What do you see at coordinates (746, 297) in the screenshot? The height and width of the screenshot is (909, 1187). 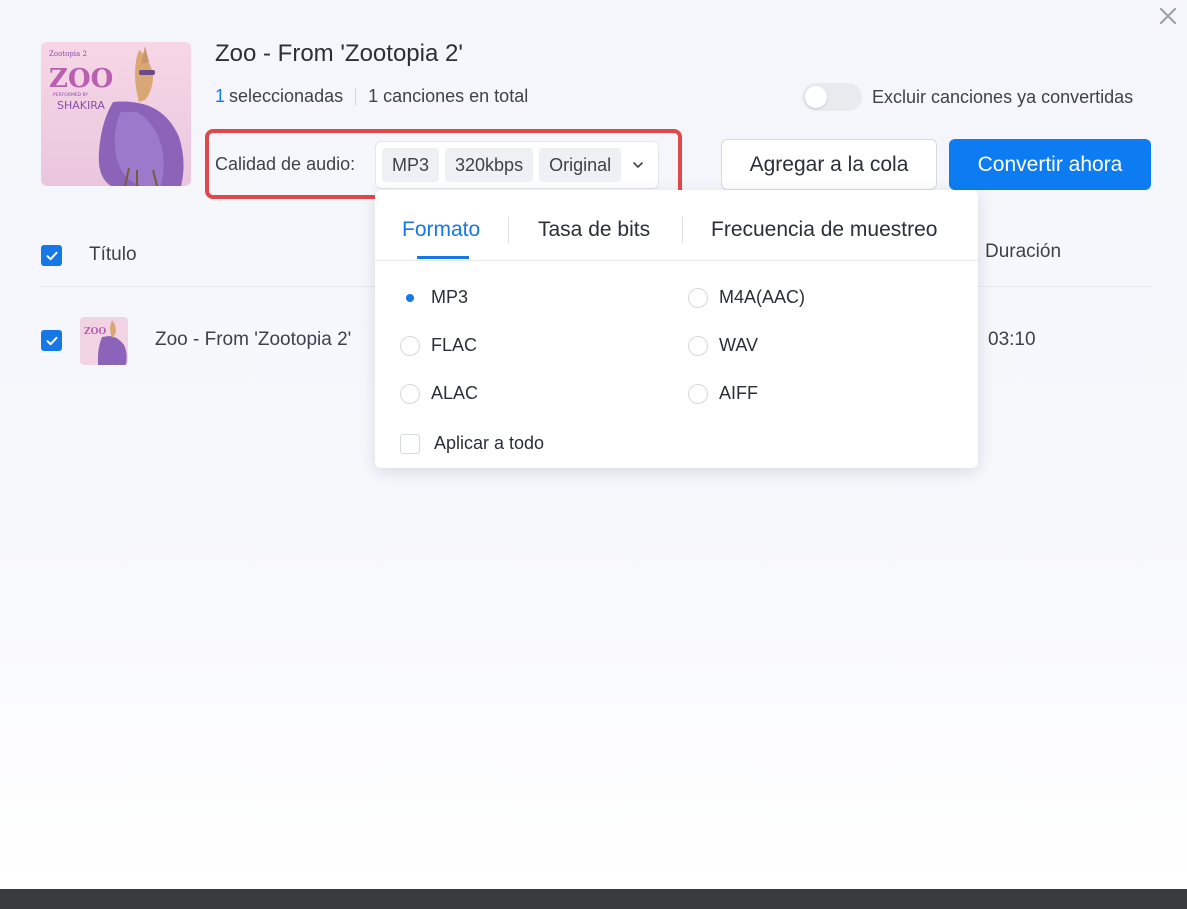 I see `format-option-m4a: M4A(AAC)` at bounding box center [746, 297].